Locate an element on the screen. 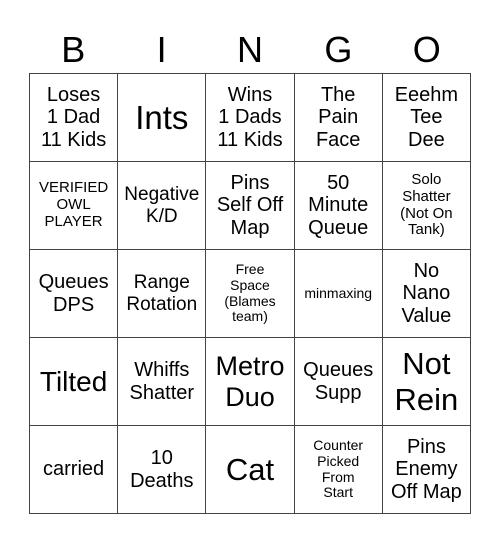  cell-text-line: carried is located at coordinates (74, 469).